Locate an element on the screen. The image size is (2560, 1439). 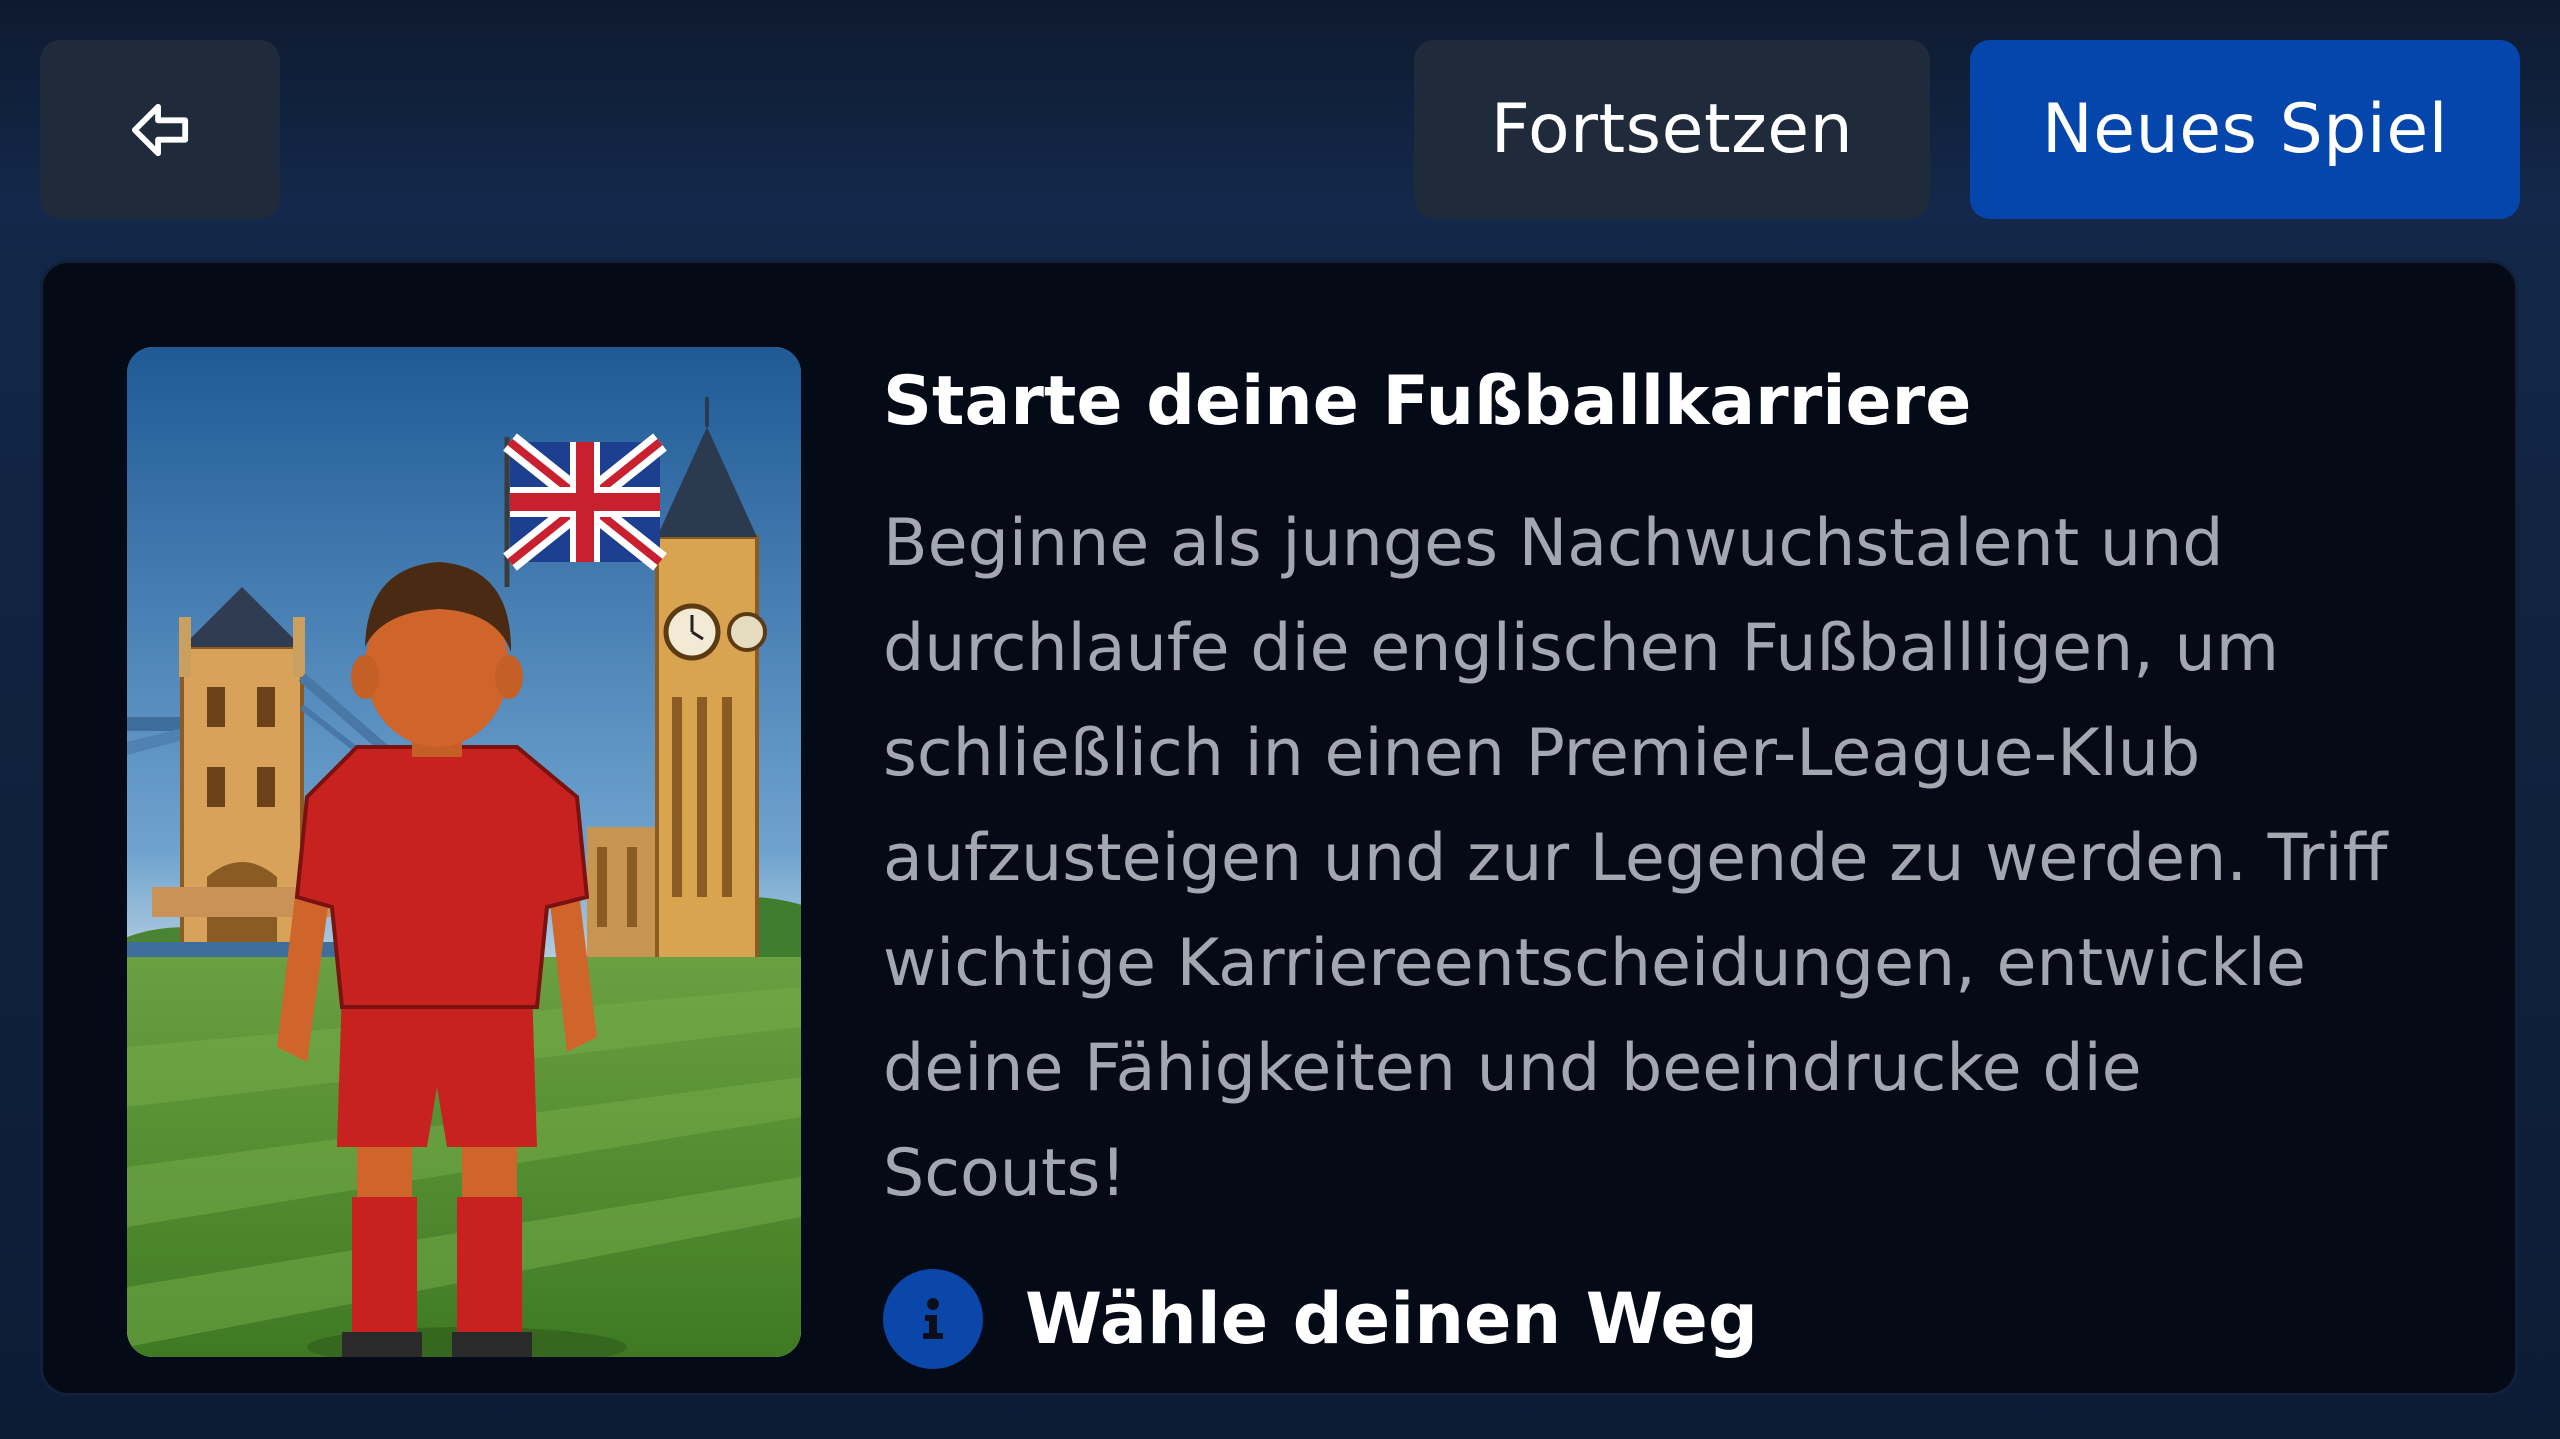
new-game-button: Neues Spiel is located at coordinates (2245, 129).